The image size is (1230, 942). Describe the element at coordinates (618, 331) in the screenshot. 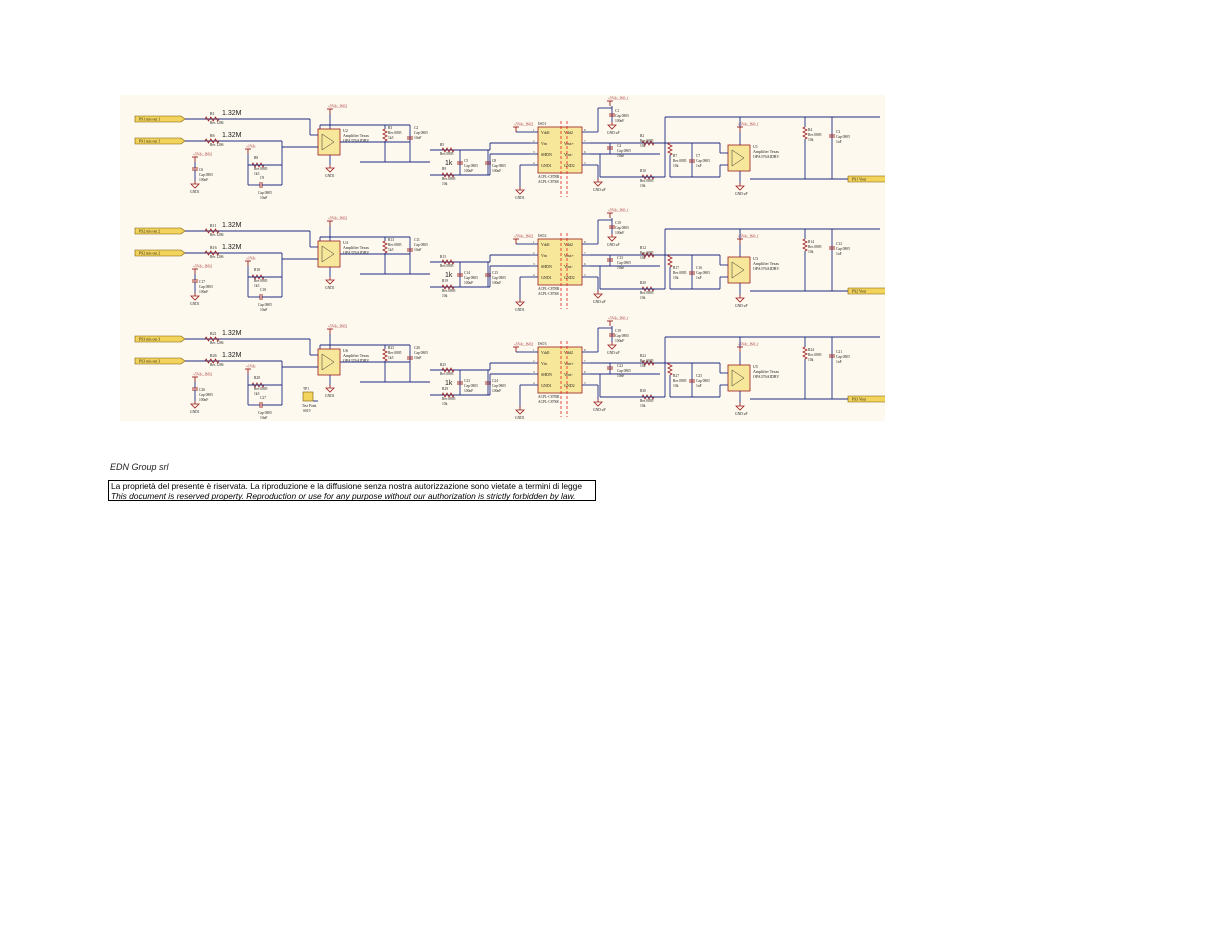

I see `capacitor-ref: C19` at that location.